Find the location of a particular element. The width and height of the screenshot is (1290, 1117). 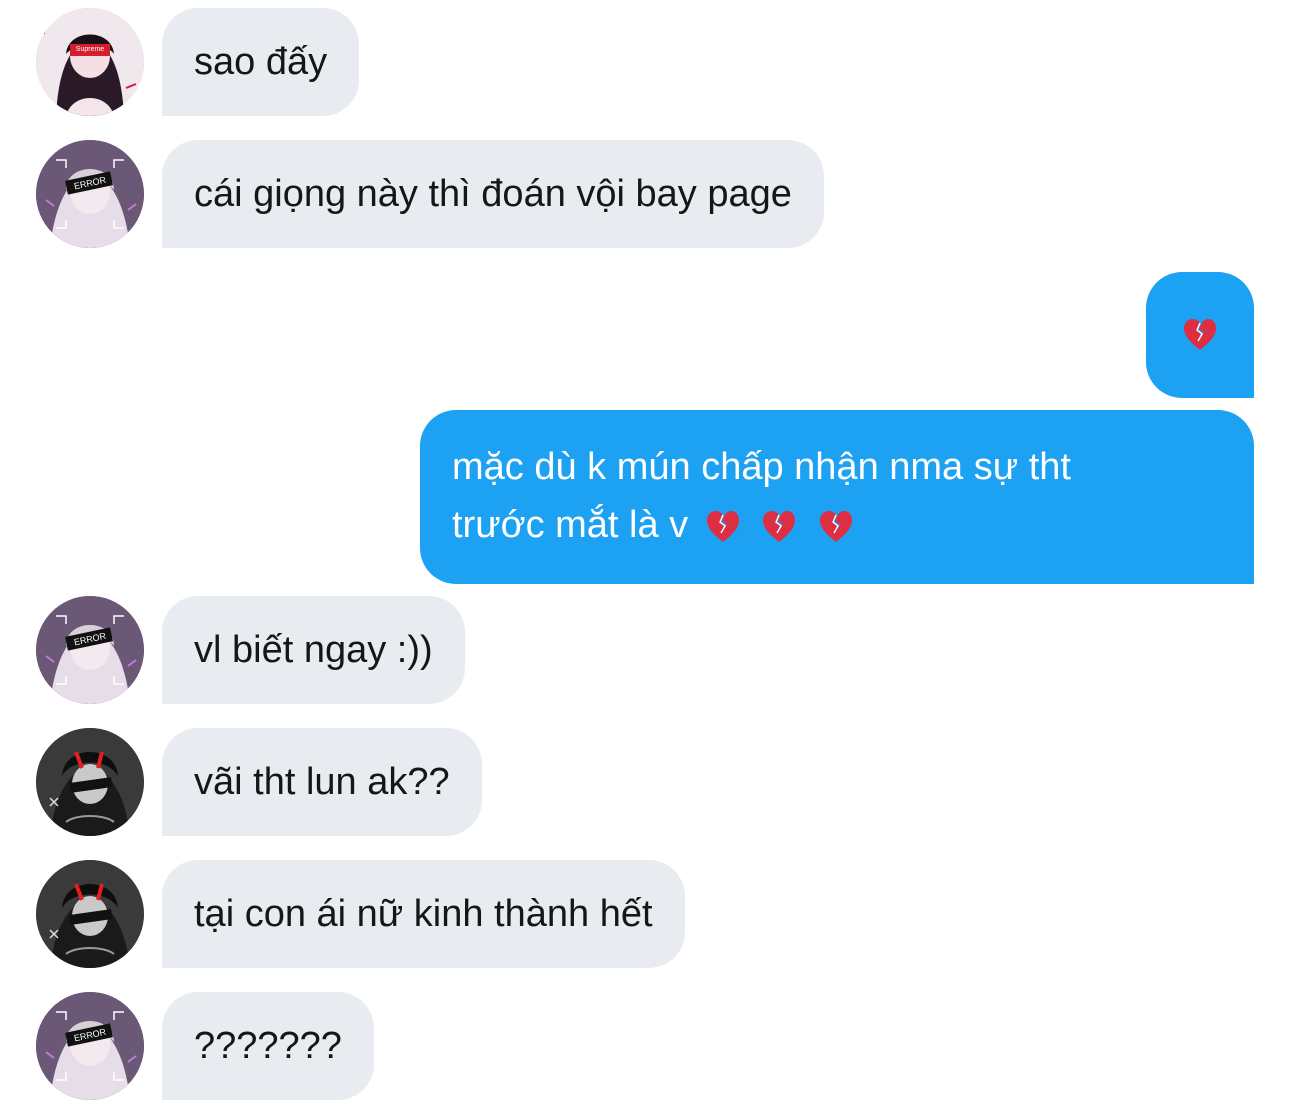

outgoing-message-bubble: 💔 is located at coordinates (1200, 335).